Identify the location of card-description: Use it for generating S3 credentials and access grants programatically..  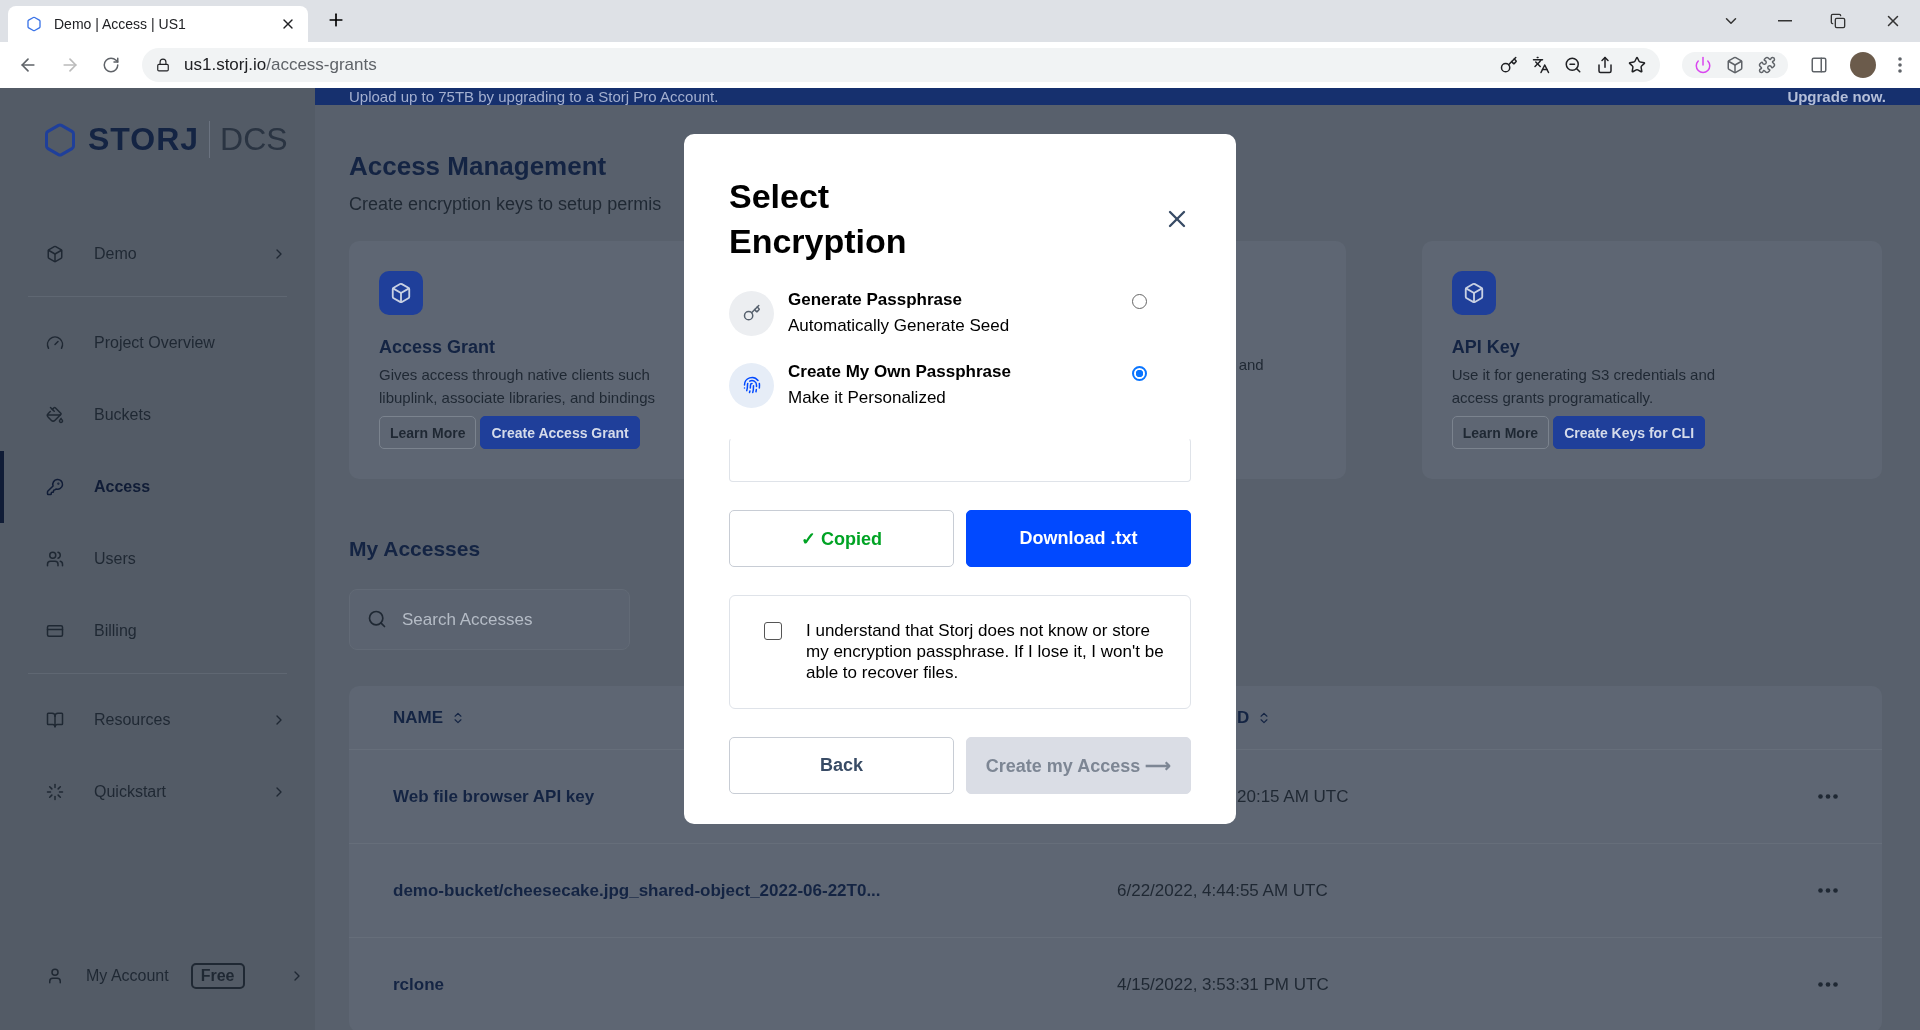
(1584, 386).